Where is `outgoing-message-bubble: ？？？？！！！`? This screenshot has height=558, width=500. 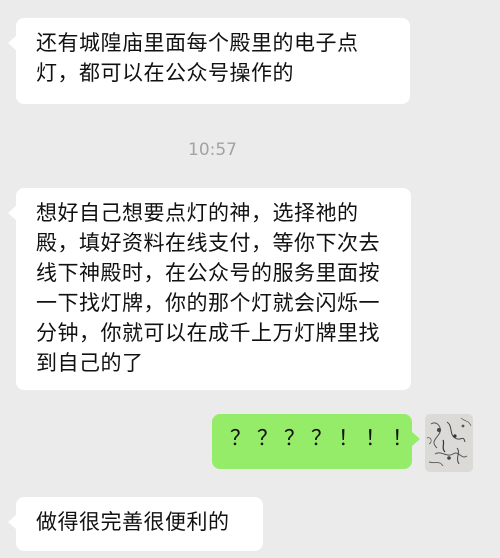
outgoing-message-bubble: ？？？？！！！ is located at coordinates (316, 441).